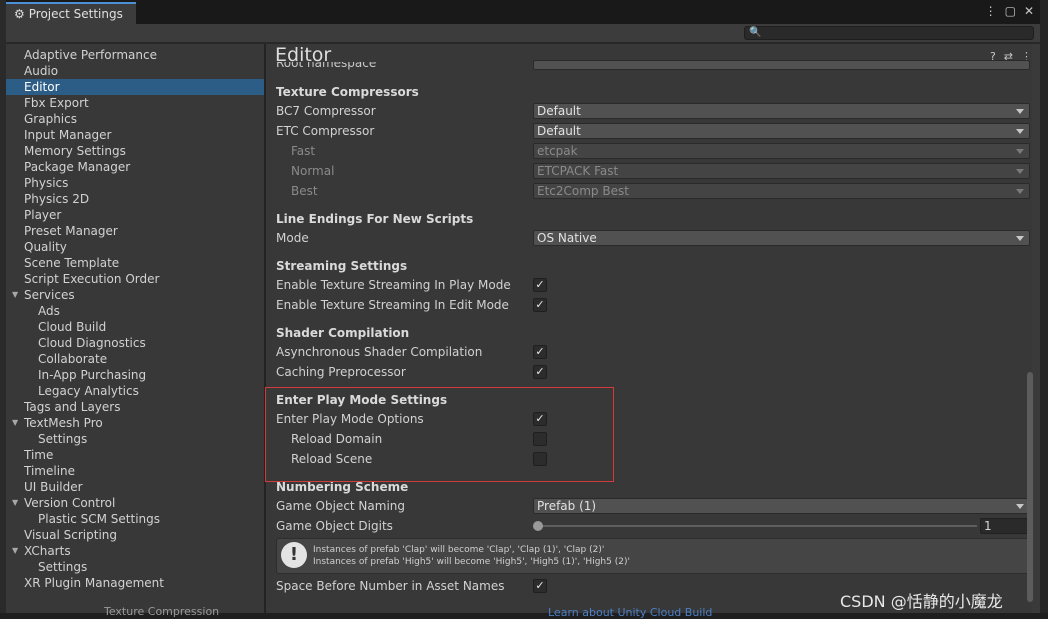 Image resolution: width=1048 pixels, height=619 pixels. I want to click on sidebar-item: Time, so click(135, 455).